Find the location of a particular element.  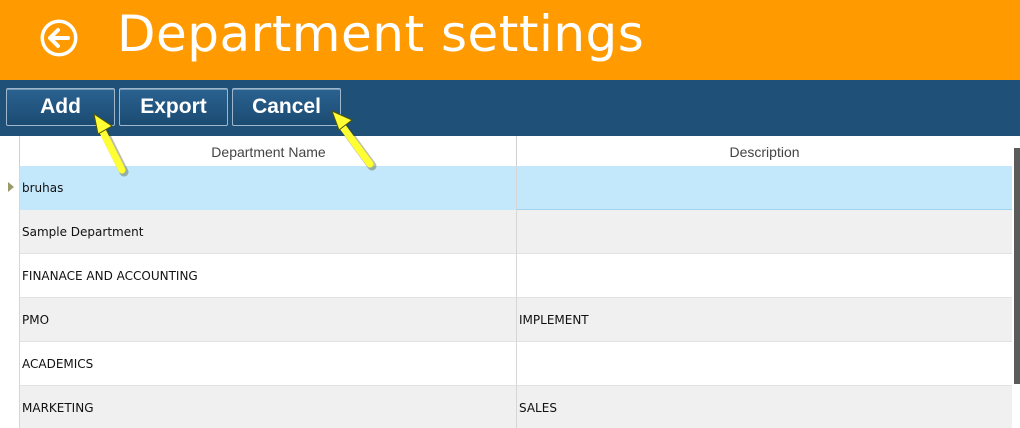

add-button: Add is located at coordinates (60, 107).